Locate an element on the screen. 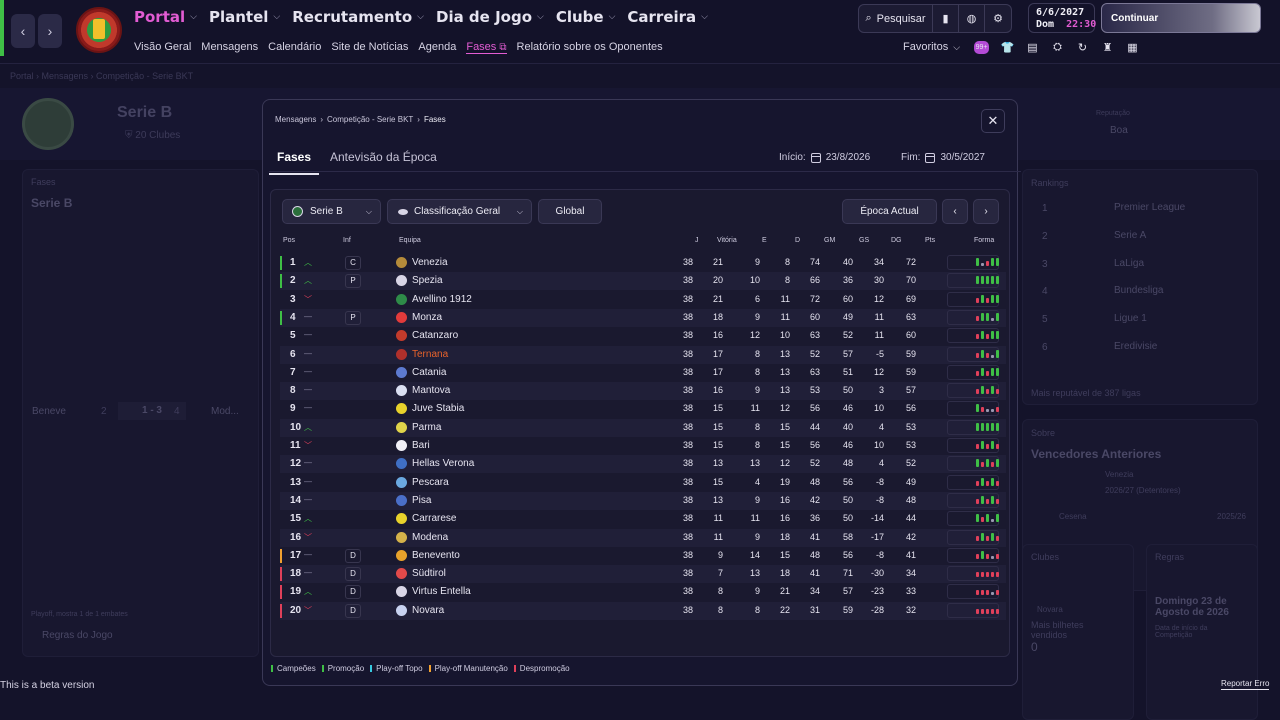 The height and width of the screenshot is (720, 1280). crumb-mensagens: Mensagens is located at coordinates (295, 119).